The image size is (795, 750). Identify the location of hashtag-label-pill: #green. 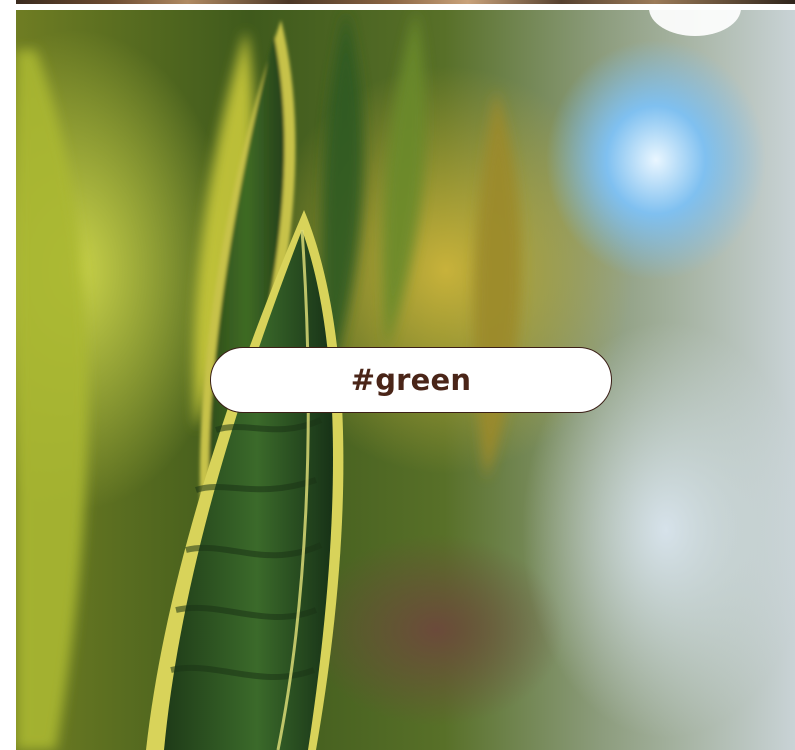
(411, 380).